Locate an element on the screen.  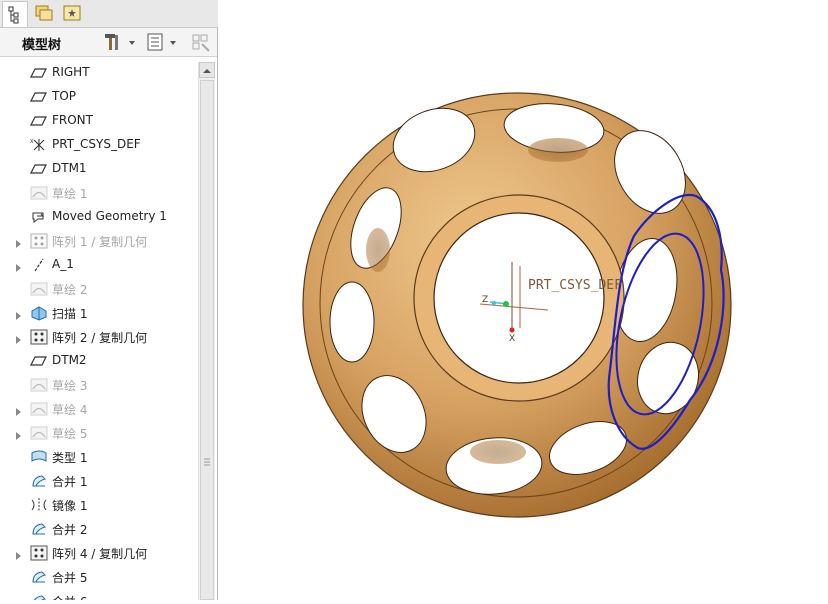
tab-favorites is located at coordinates (73, 14).